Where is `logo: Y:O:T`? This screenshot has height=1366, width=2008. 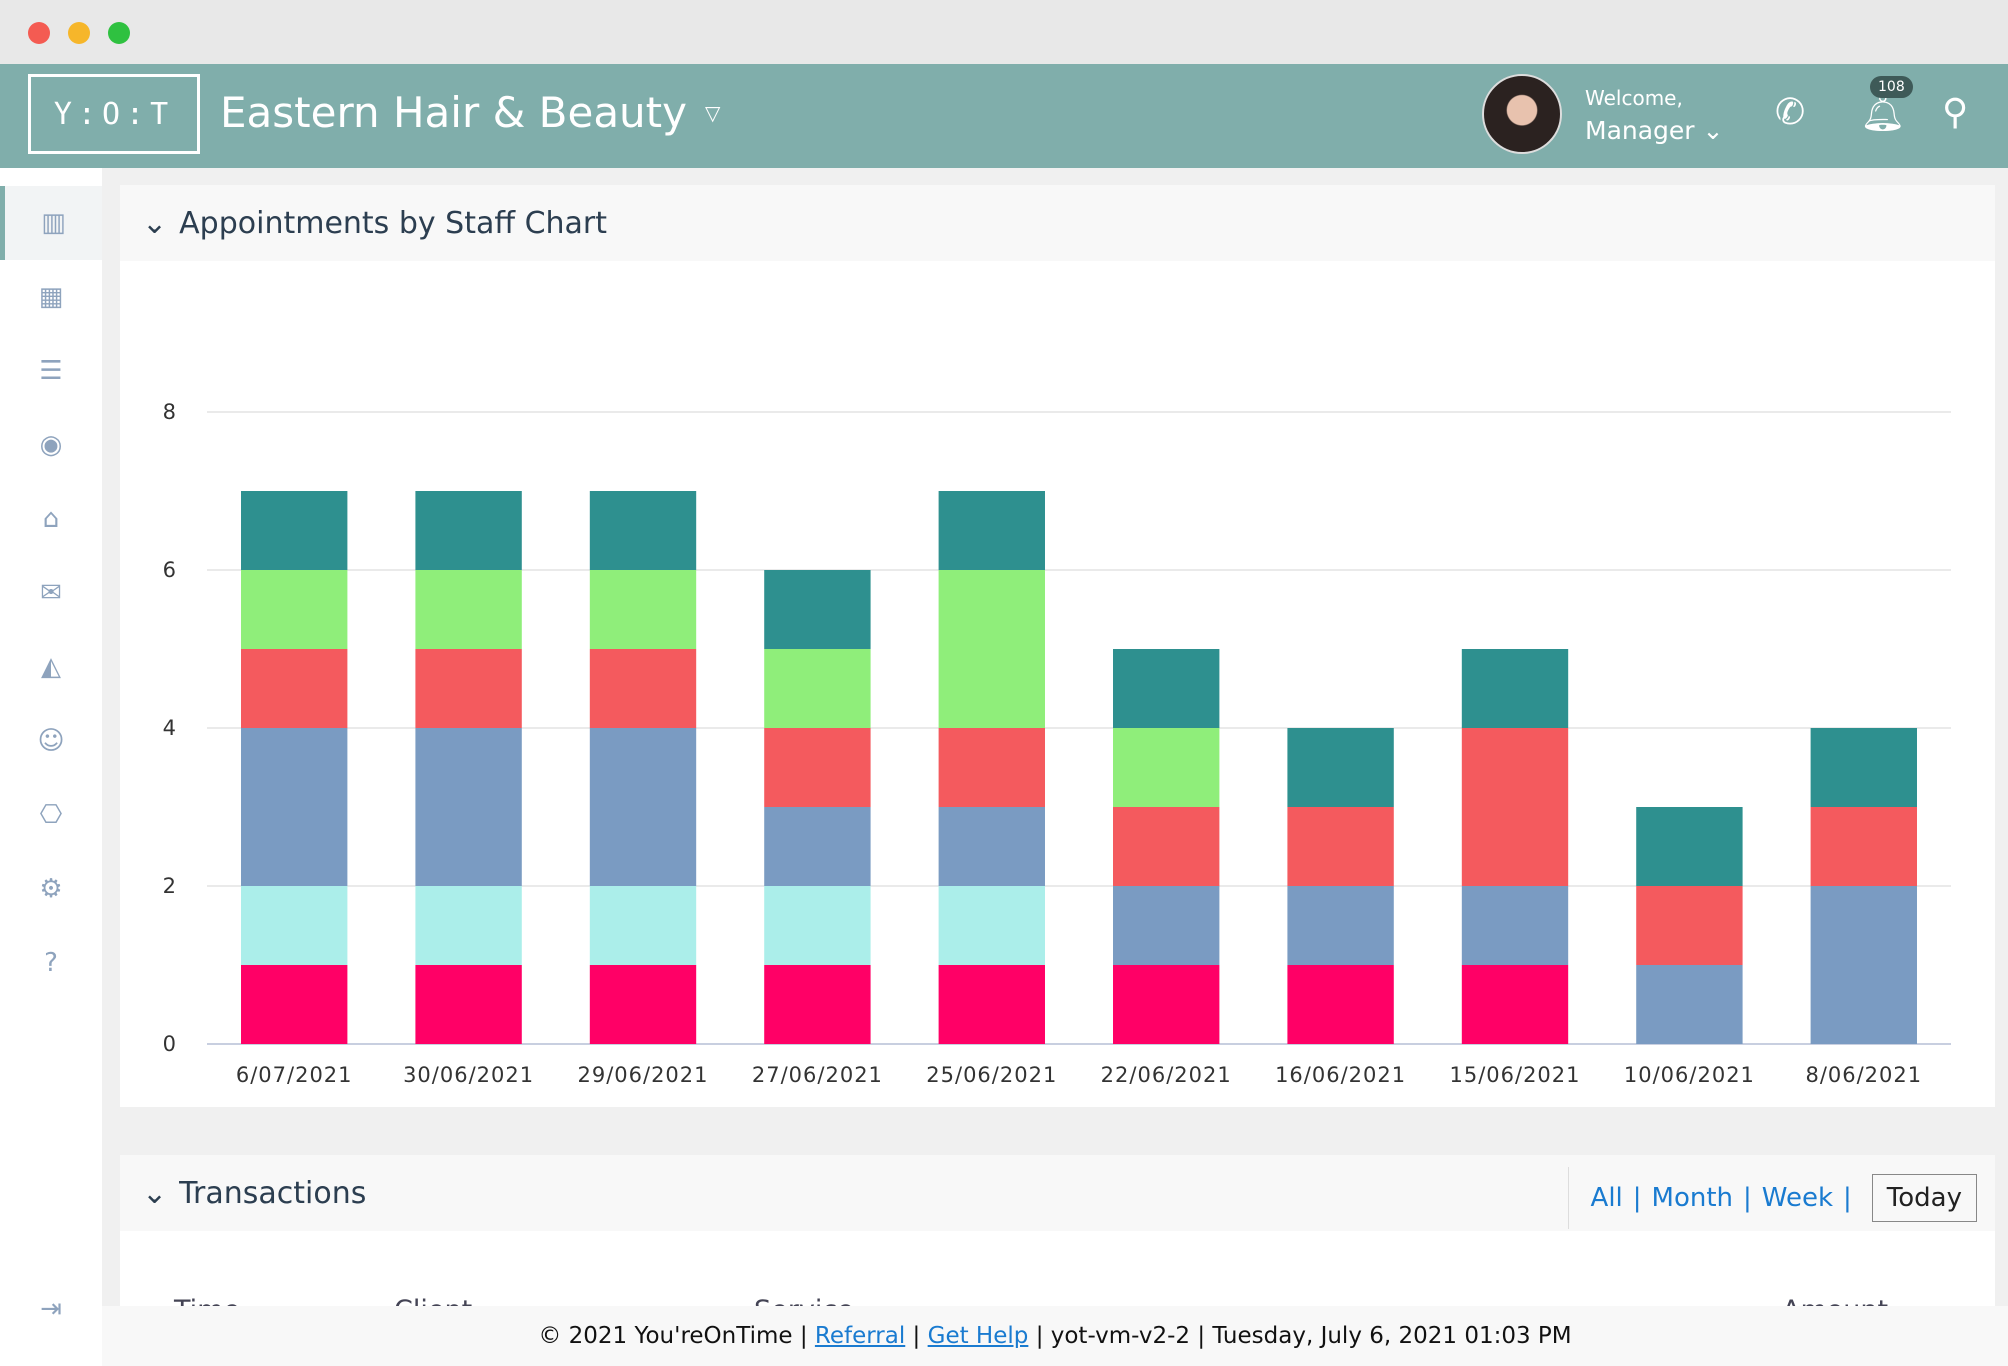 logo: Y:O:T is located at coordinates (114, 114).